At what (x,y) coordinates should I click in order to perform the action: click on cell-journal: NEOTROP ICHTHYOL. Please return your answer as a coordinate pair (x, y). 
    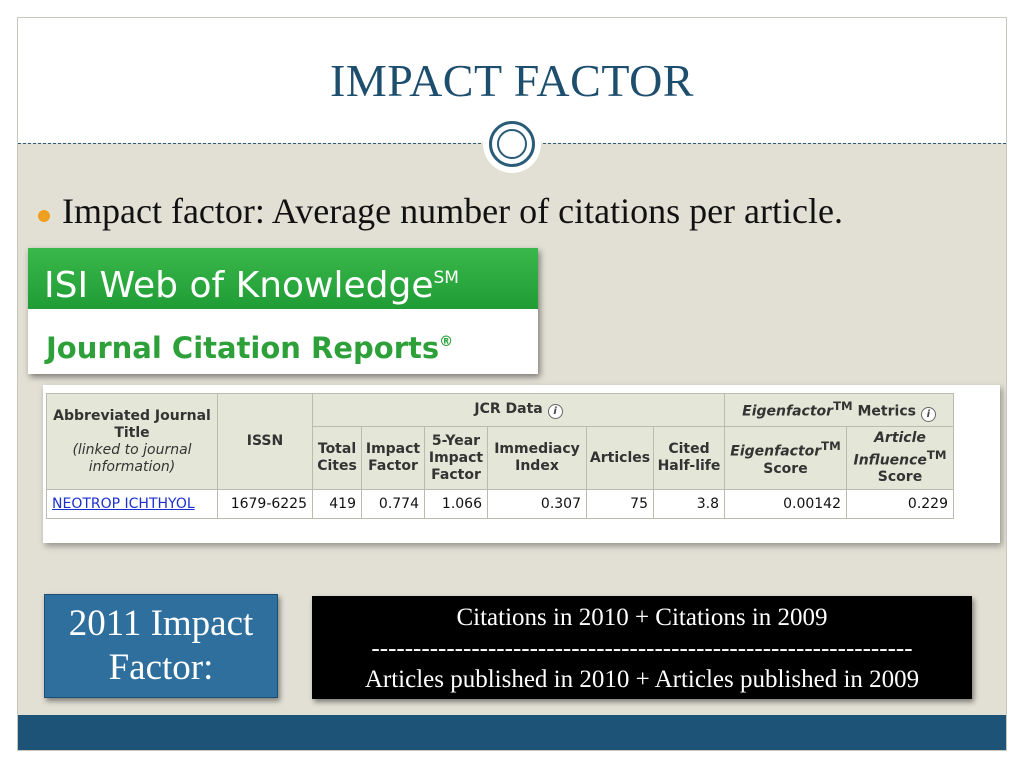
    Looking at the image, I should click on (132, 504).